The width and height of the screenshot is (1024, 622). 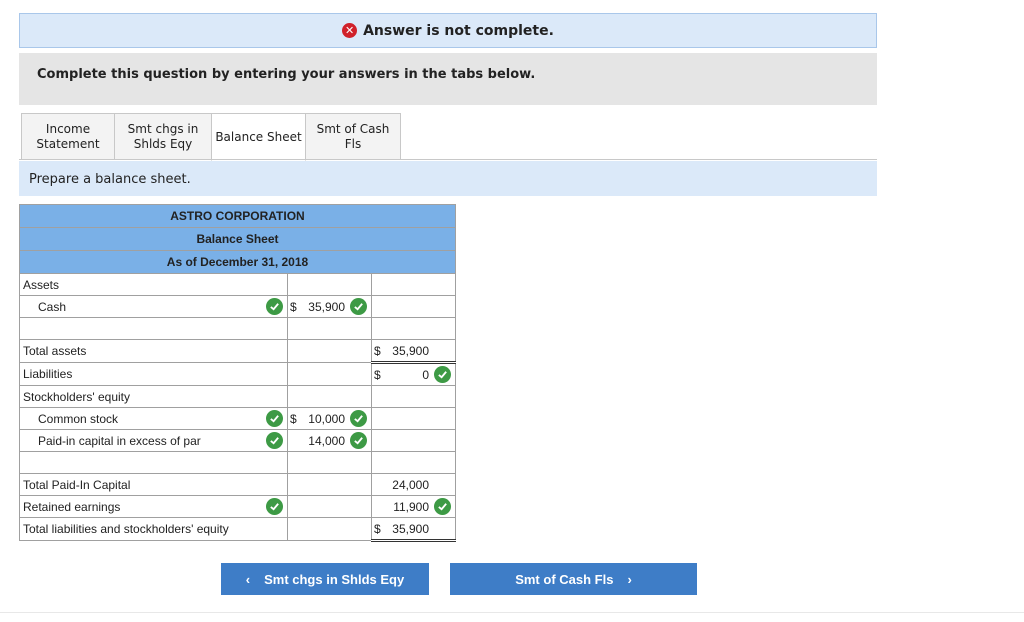 I want to click on cash-label: Cash, so click(x=52, y=306).